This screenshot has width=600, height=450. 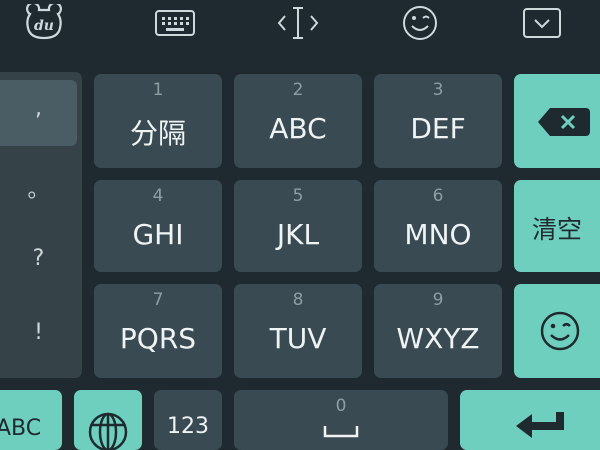 I want to click on du-logo-button: du, so click(x=44, y=23).